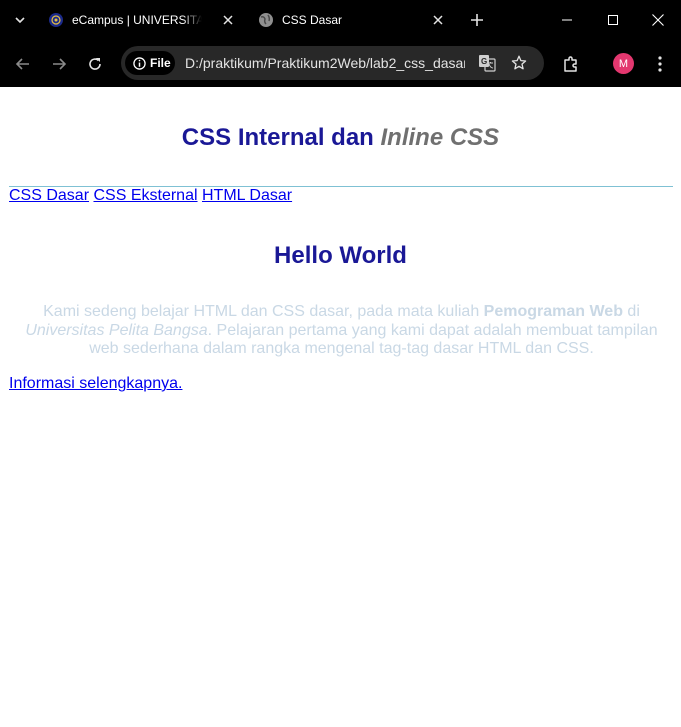 This screenshot has width=681, height=727. I want to click on tab-ecampus: eCampus | UNIVERSITAS PELITA BANGSA, so click(146, 20).